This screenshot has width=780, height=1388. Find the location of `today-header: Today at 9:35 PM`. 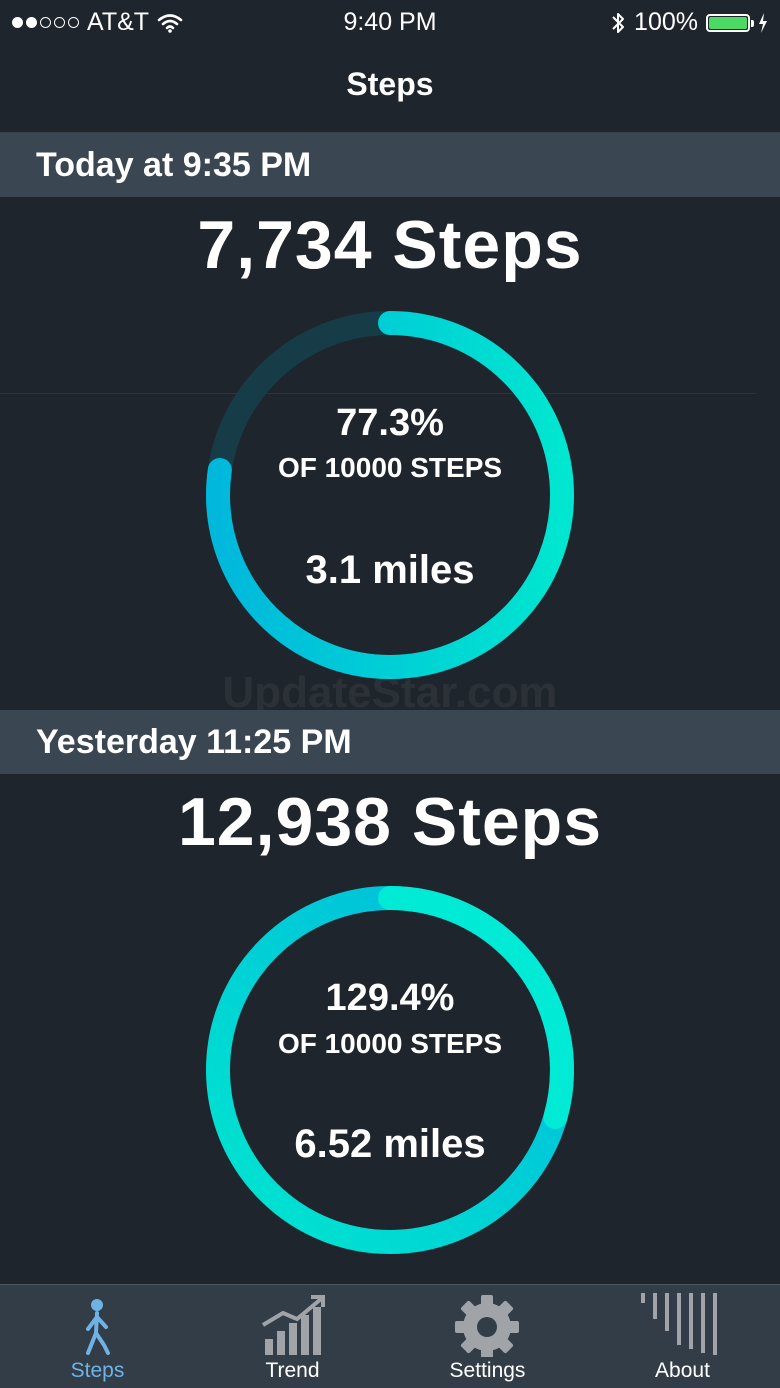

today-header: Today at 9:35 PM is located at coordinates (390, 165).